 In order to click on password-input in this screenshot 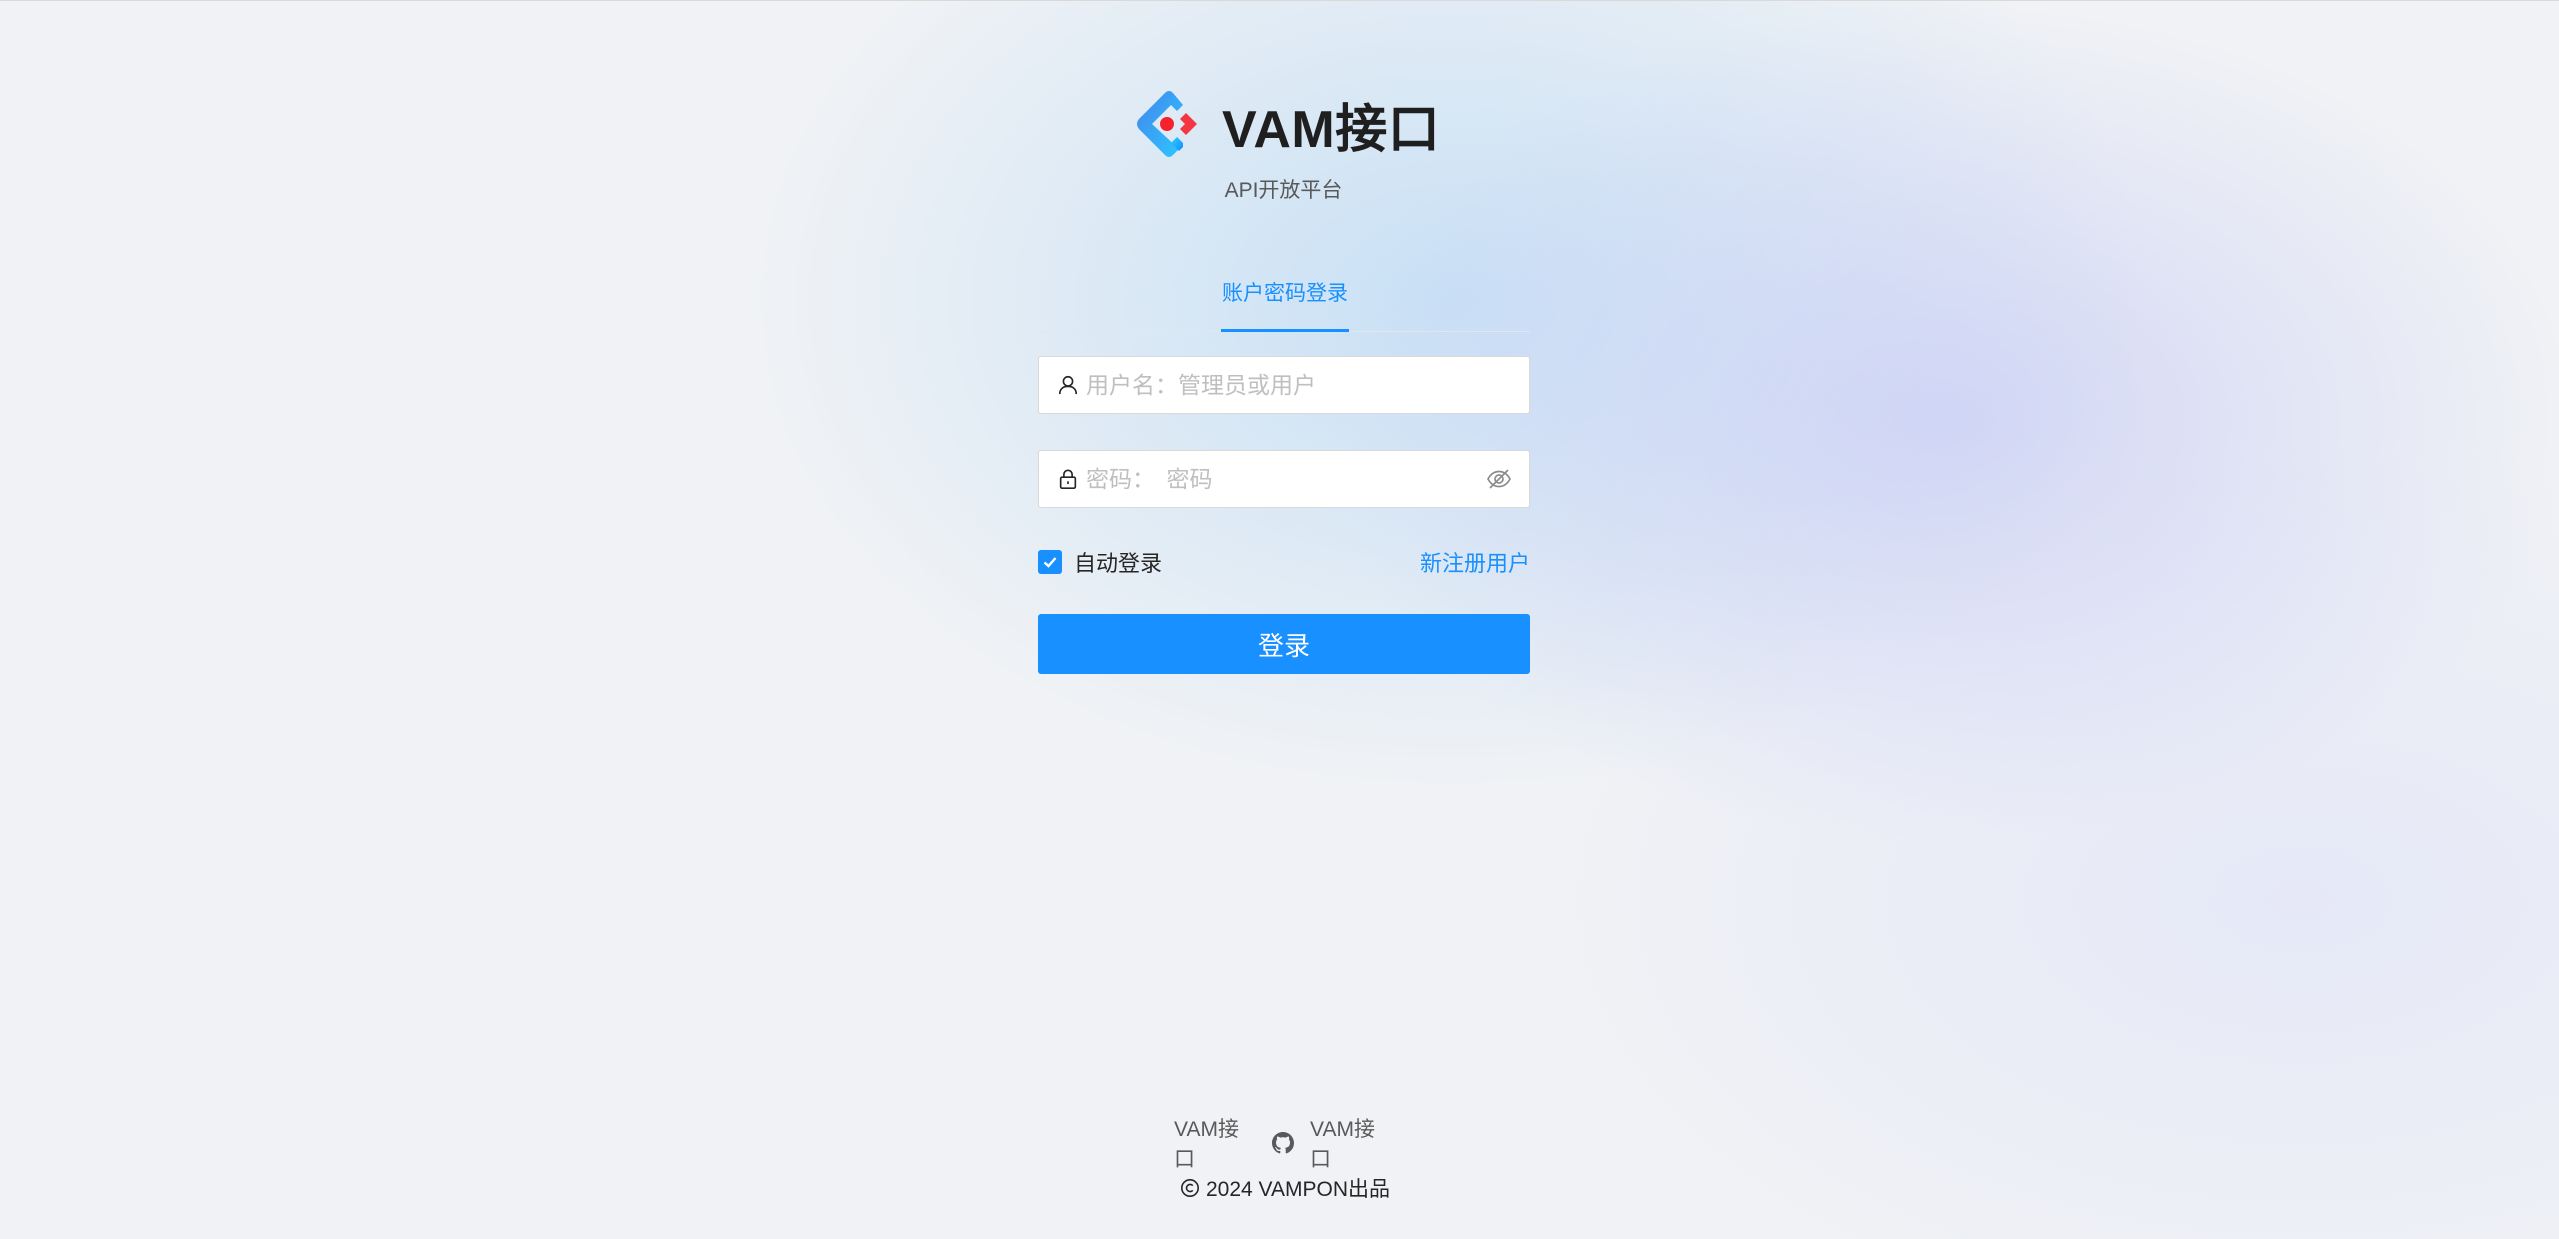, I will do `click(1285, 479)`.